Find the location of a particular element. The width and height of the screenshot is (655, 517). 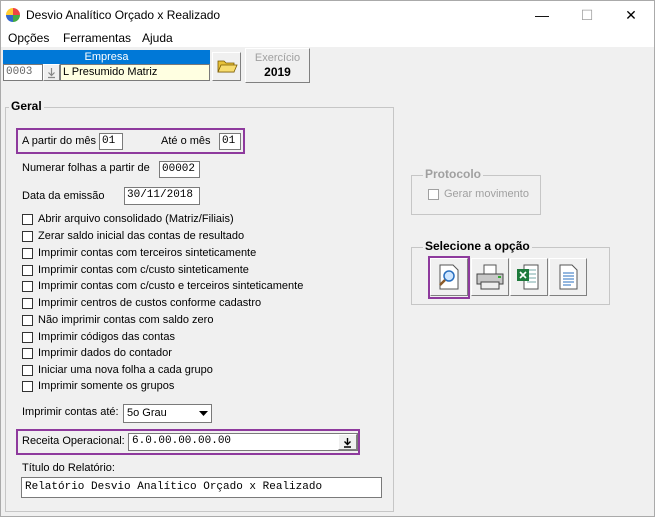

print-until-label: Imprimir contas até: is located at coordinates (70, 412).